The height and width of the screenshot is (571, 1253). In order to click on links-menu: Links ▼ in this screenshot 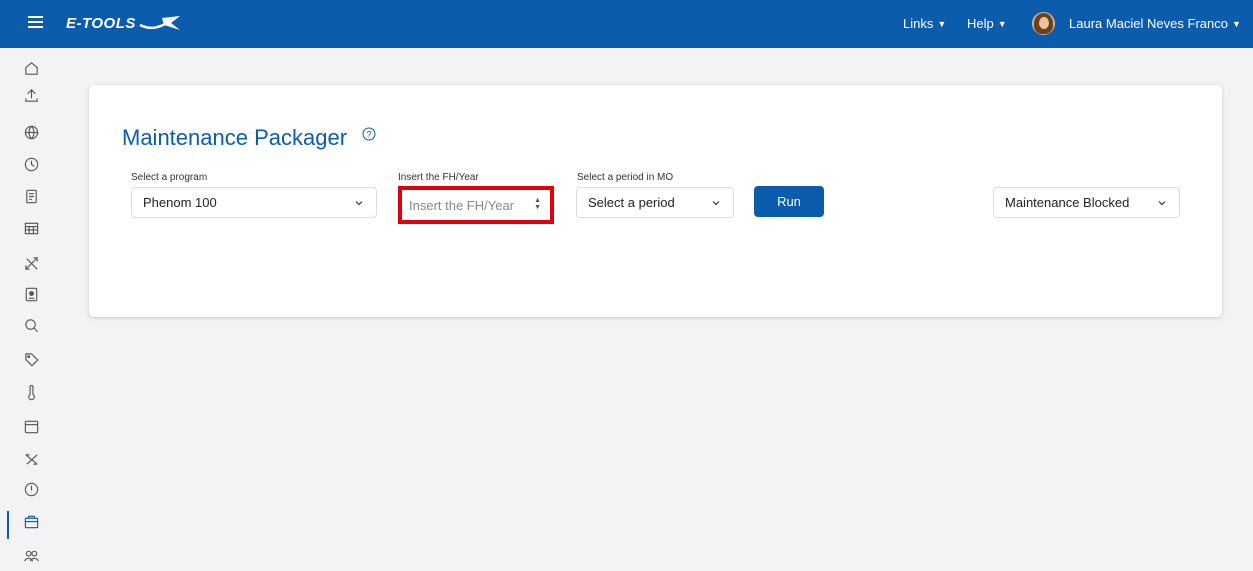, I will do `click(924, 23)`.